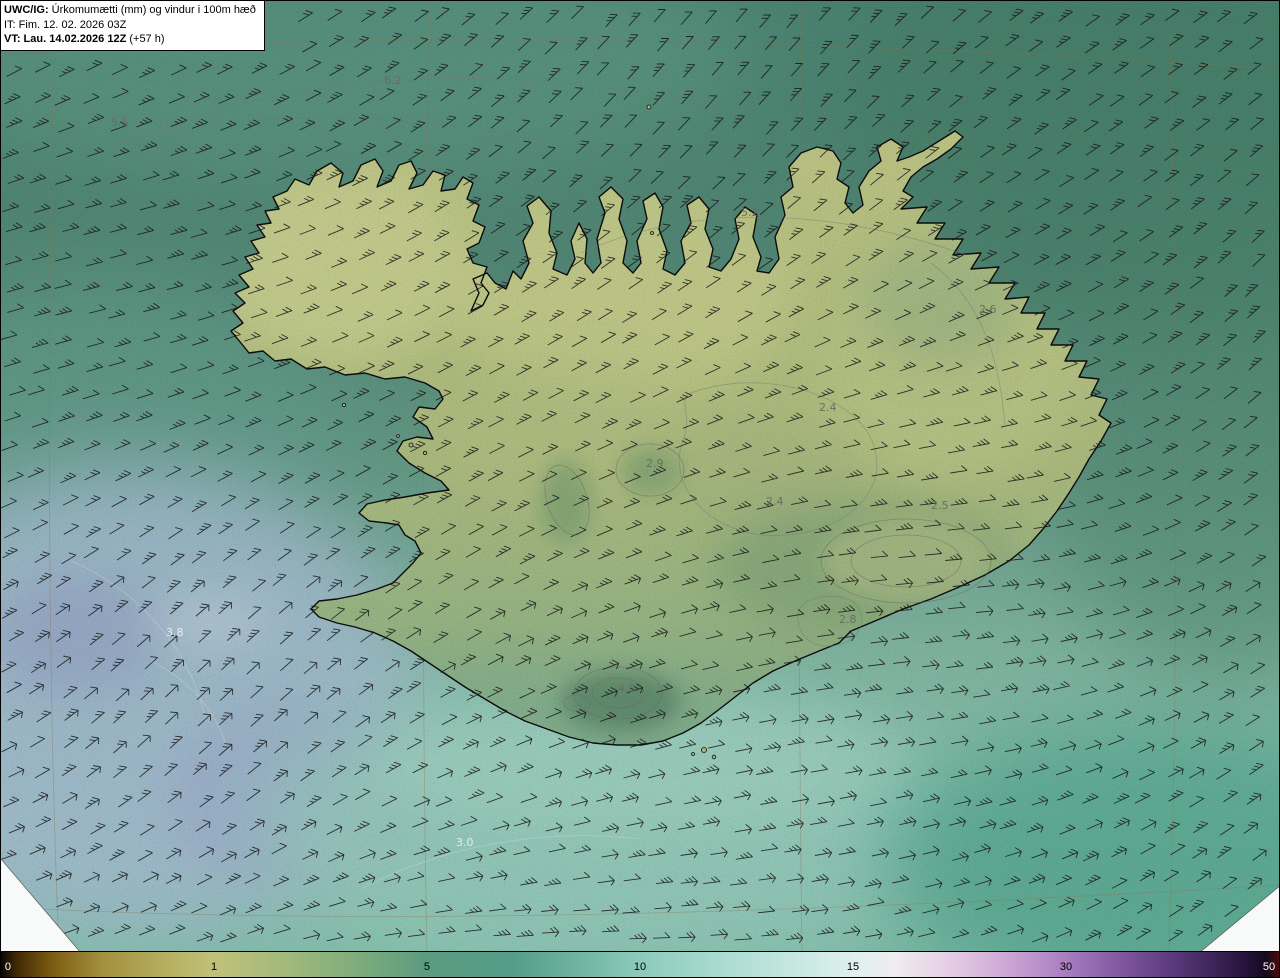 This screenshot has width=1280, height=978. I want to click on colorbar-tick-5: 5, so click(427, 967).